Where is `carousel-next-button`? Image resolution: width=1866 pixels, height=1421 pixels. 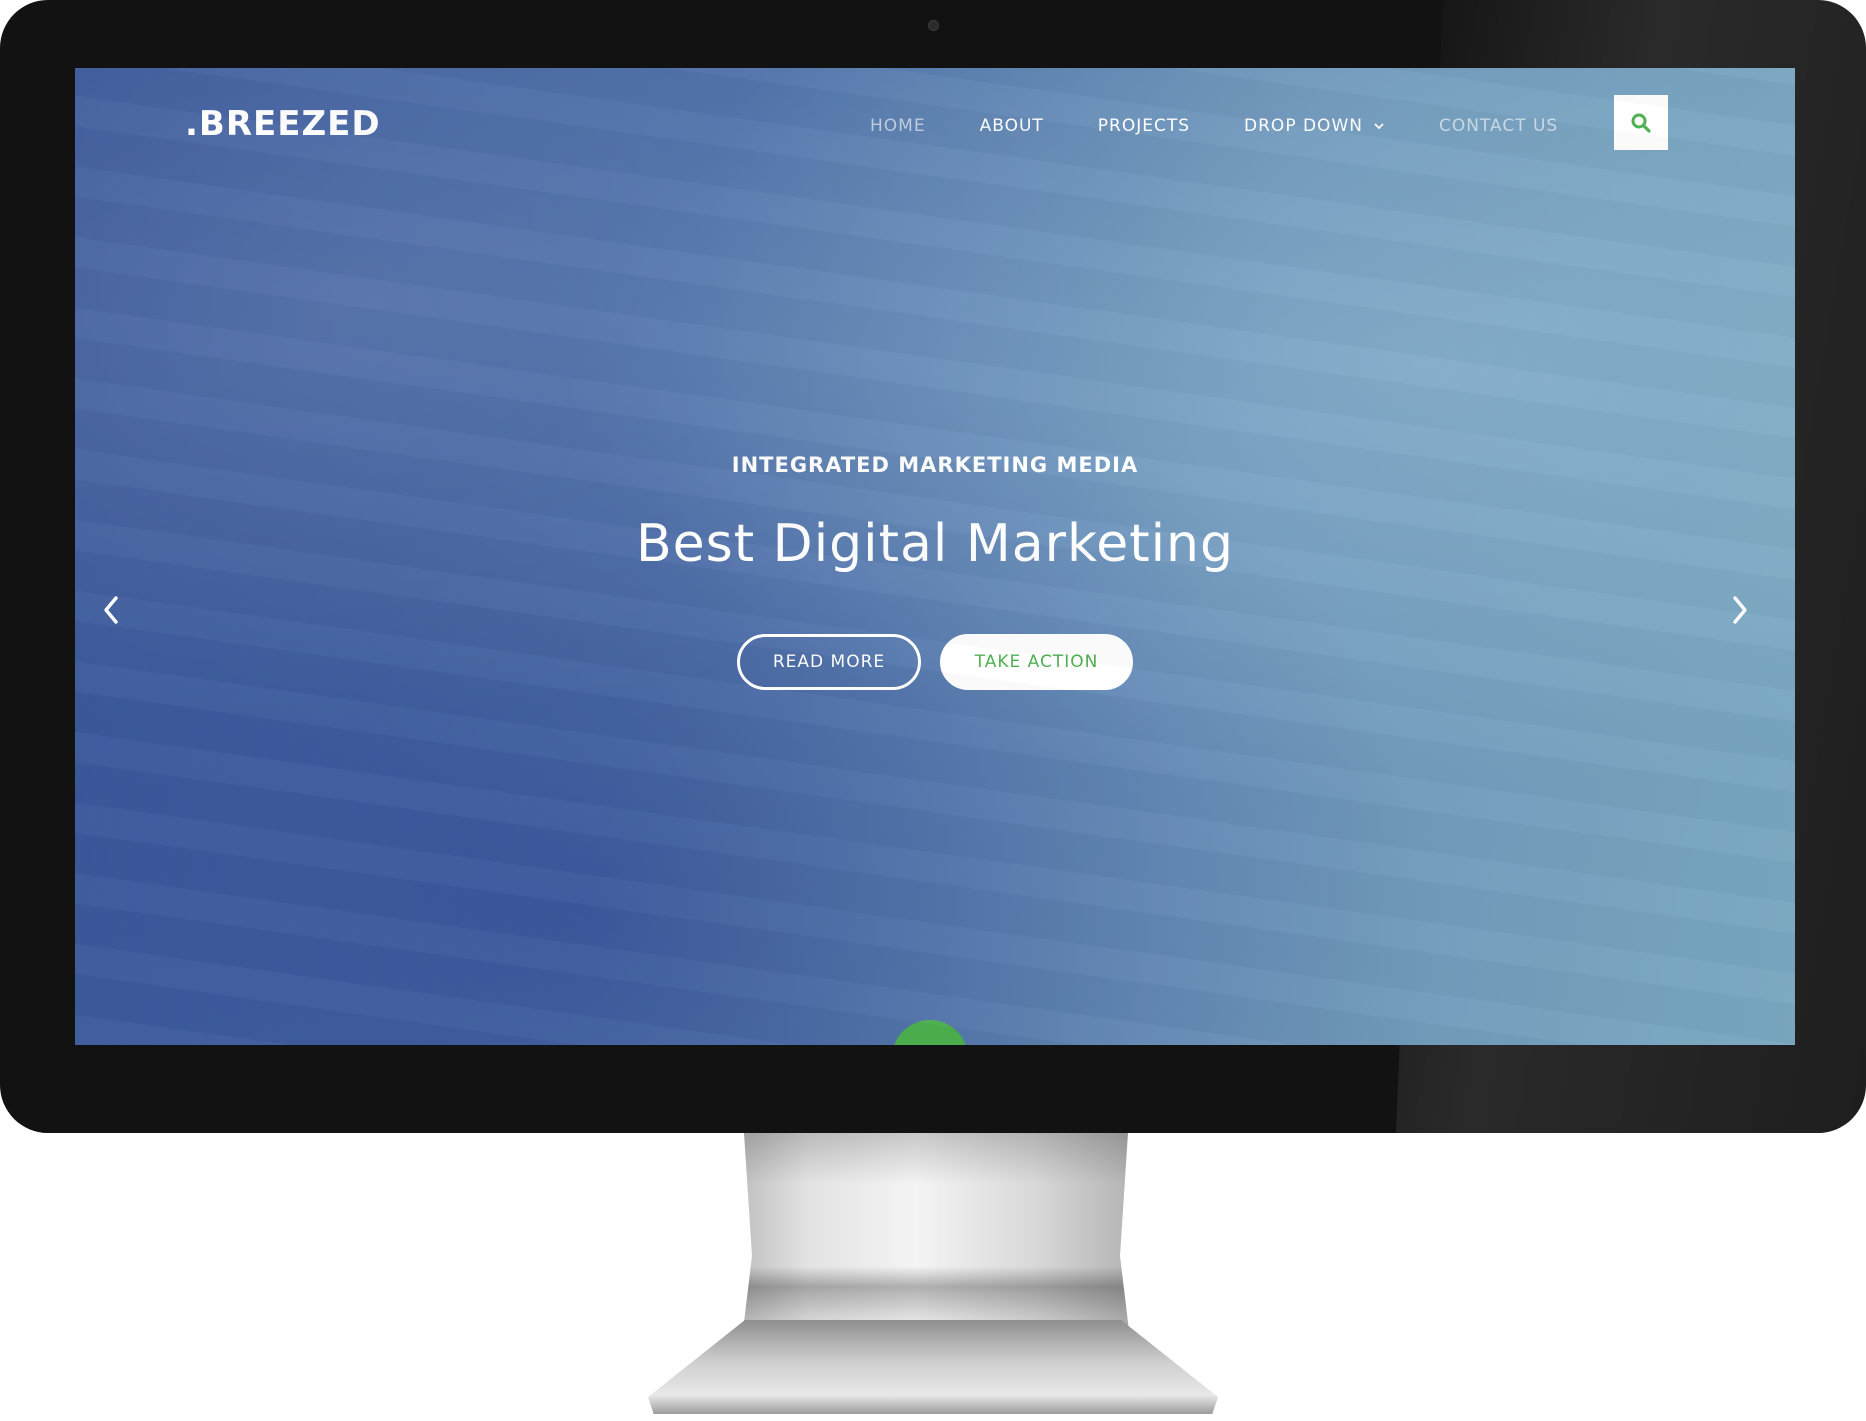
carousel-next-button is located at coordinates (1740, 610).